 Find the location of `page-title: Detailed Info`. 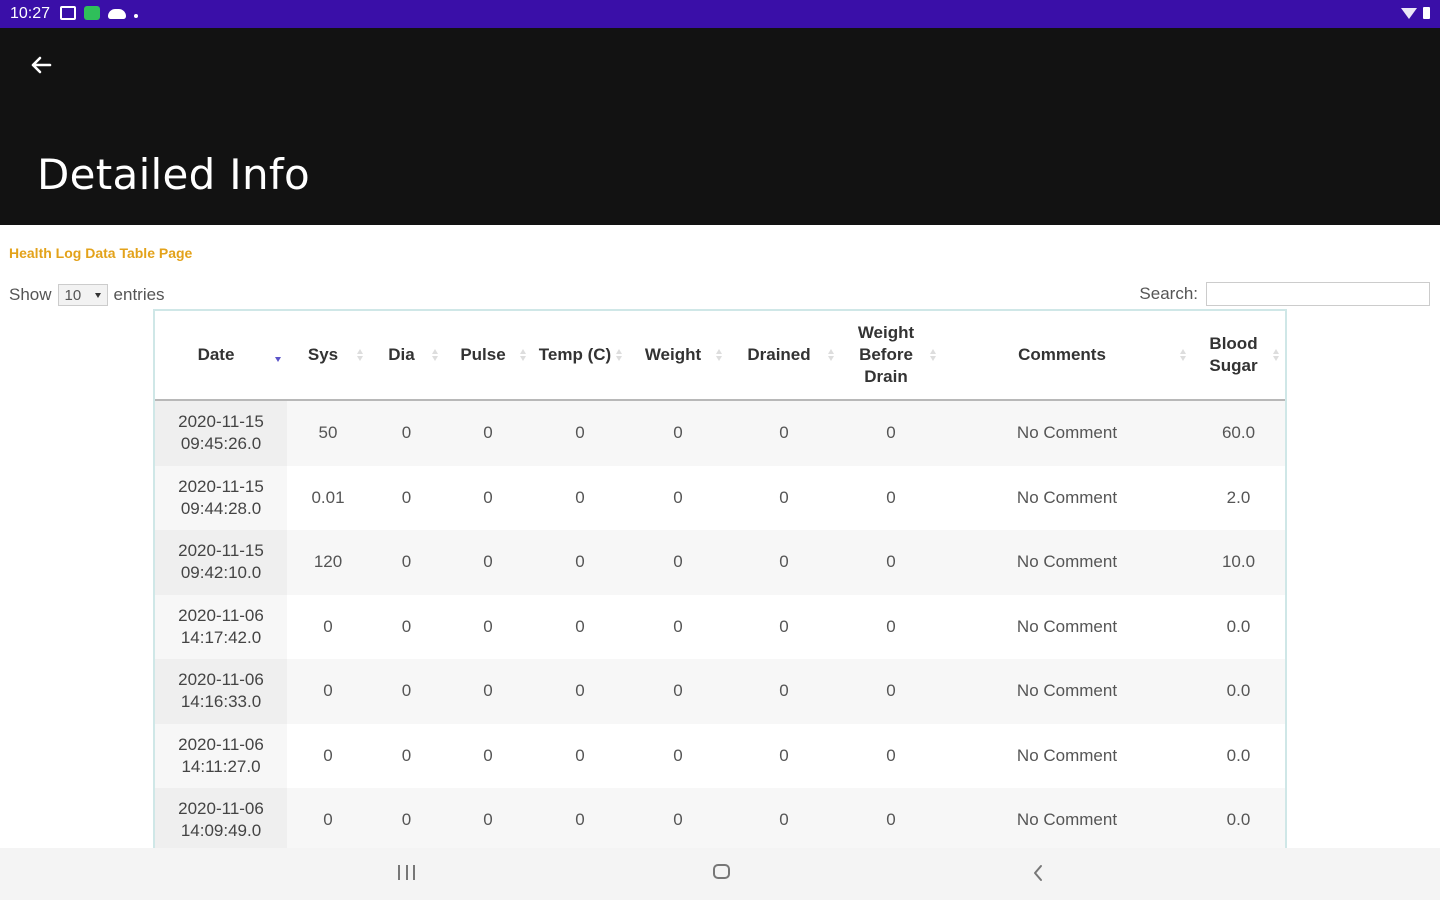

page-title: Detailed Info is located at coordinates (173, 174).